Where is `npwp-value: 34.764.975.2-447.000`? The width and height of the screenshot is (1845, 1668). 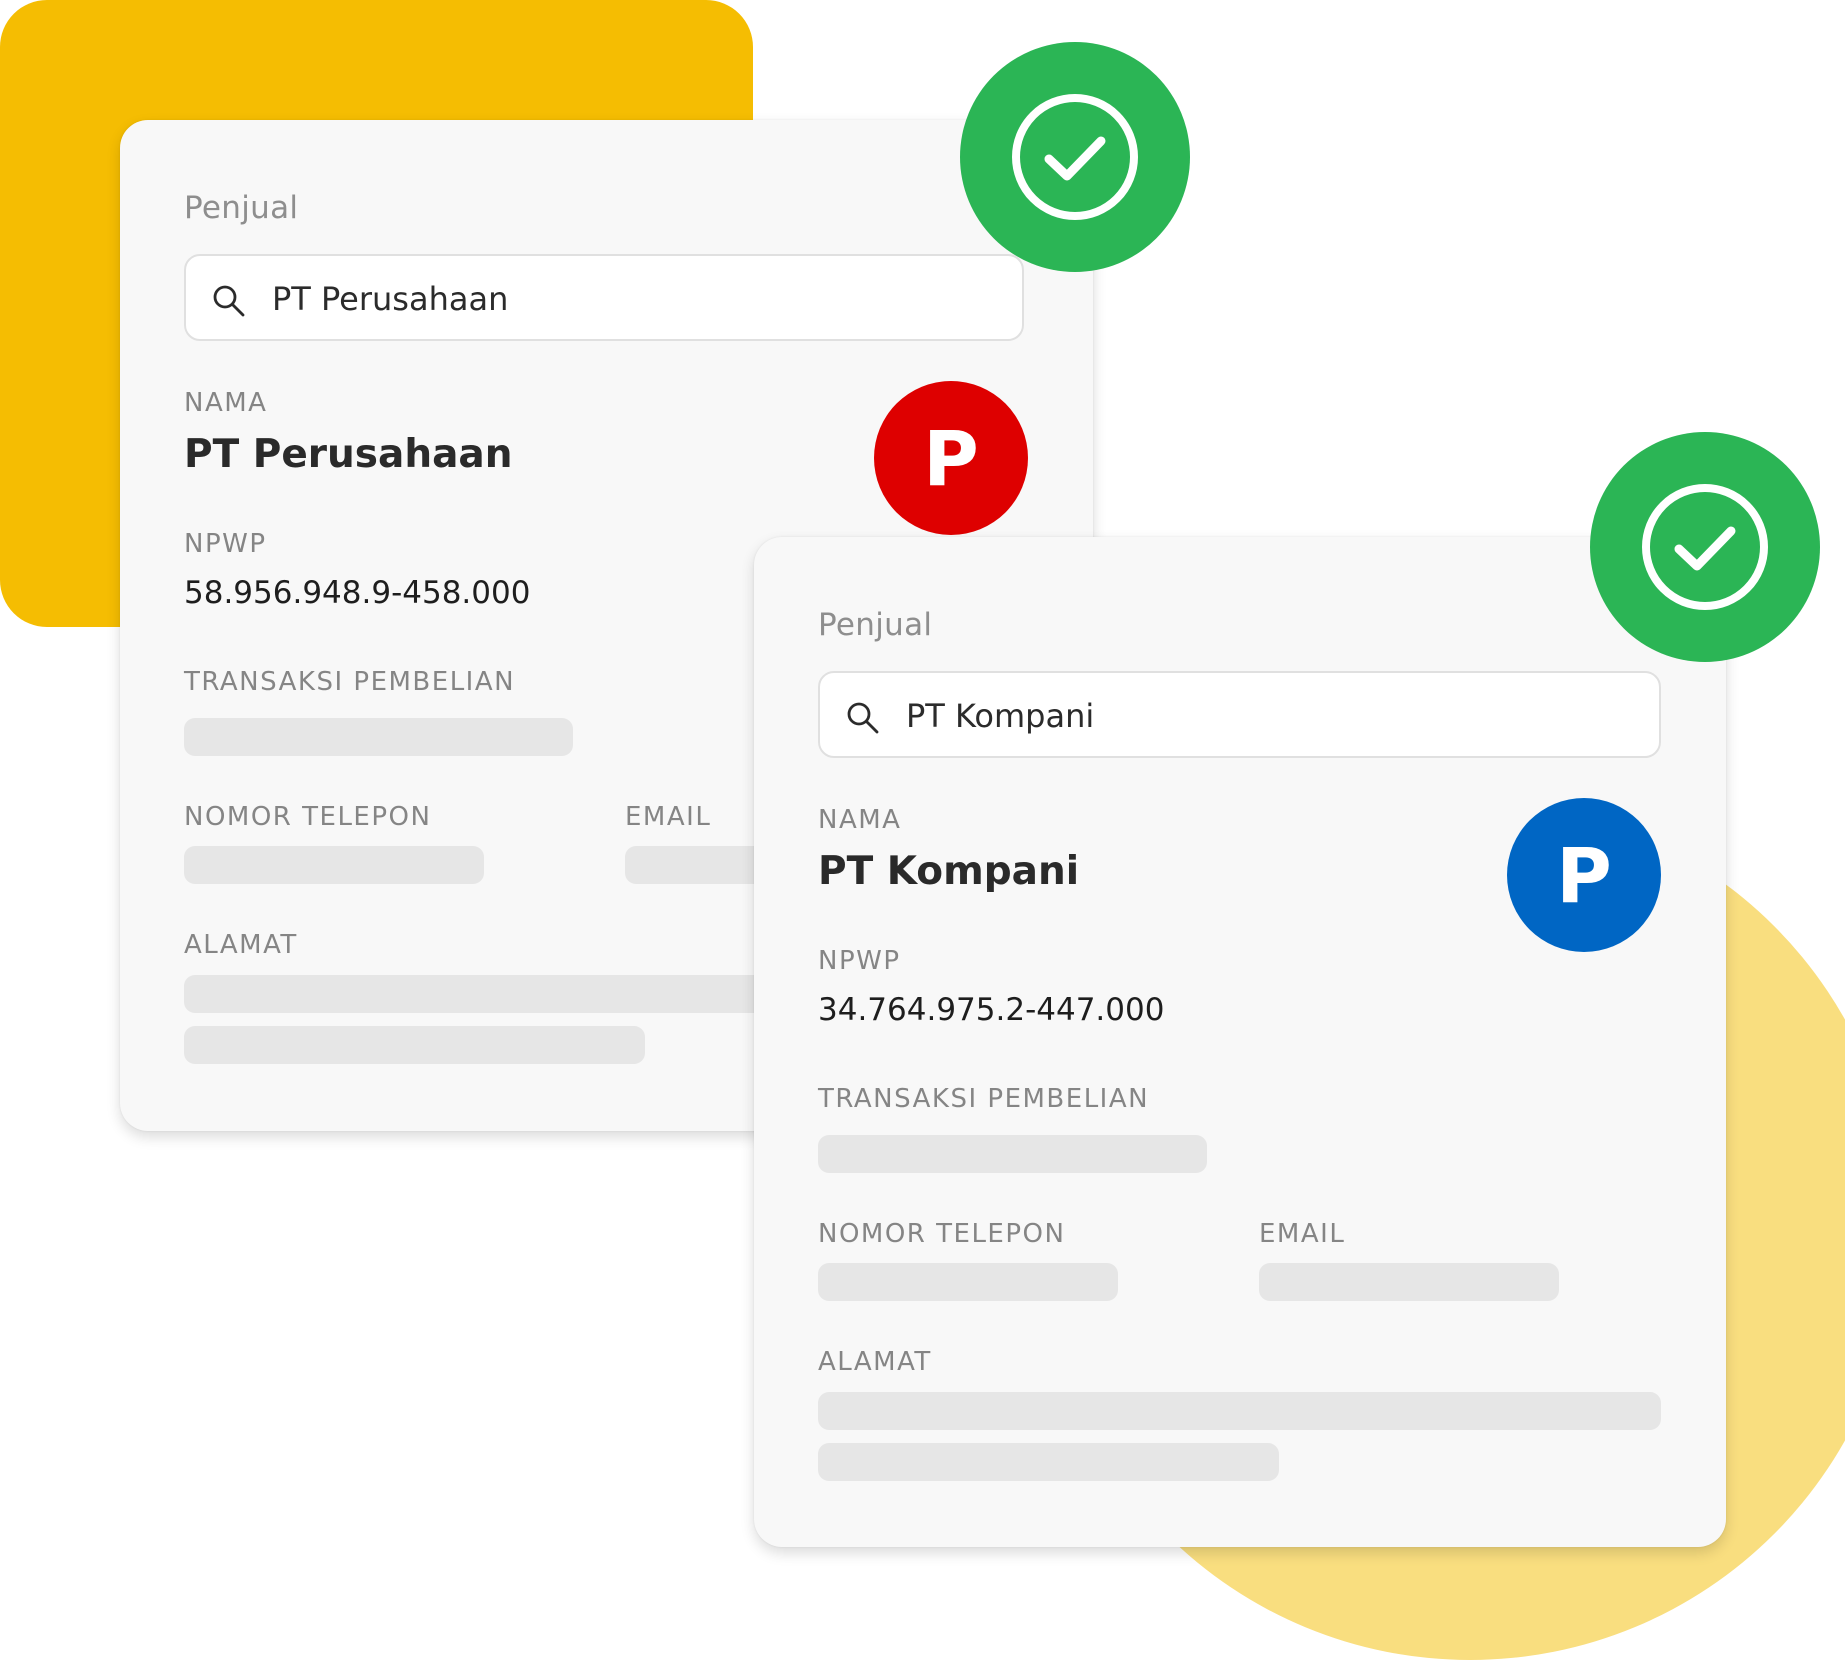 npwp-value: 34.764.975.2-447.000 is located at coordinates (991, 1010).